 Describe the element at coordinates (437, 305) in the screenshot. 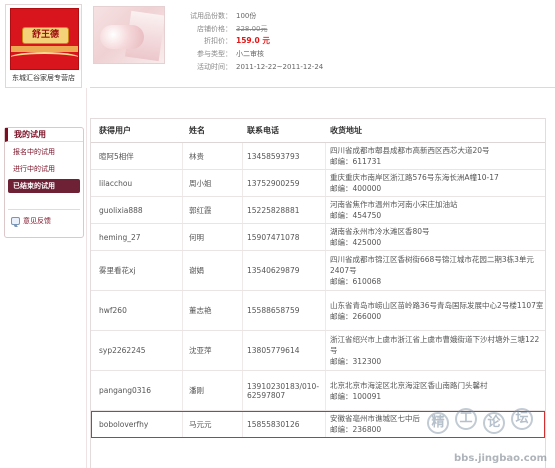

I see `address-line: 山东省青岛市崂山区苗岭路36号青岛国际发展中心2号楼1107室` at that location.